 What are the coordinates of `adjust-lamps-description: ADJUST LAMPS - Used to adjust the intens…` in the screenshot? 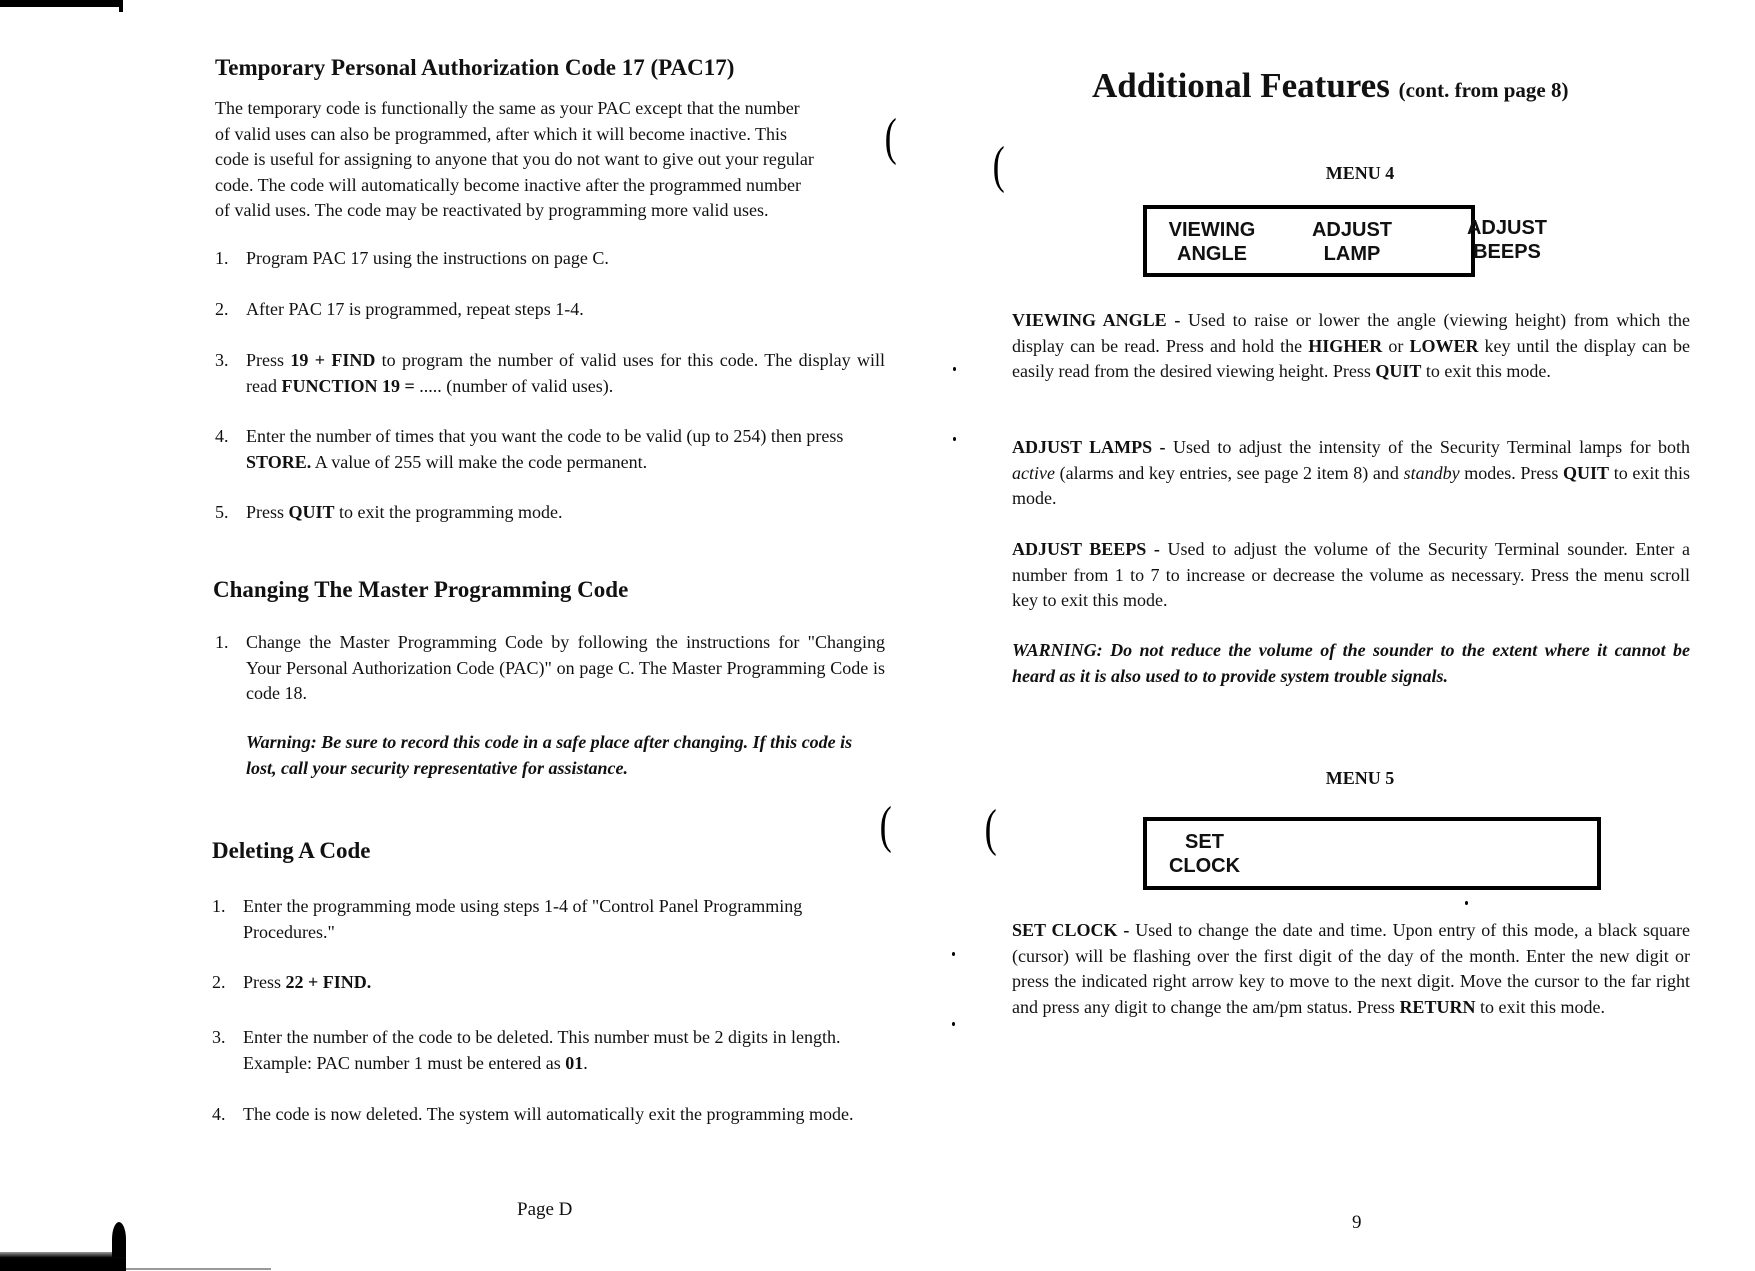 It's located at (1351, 473).